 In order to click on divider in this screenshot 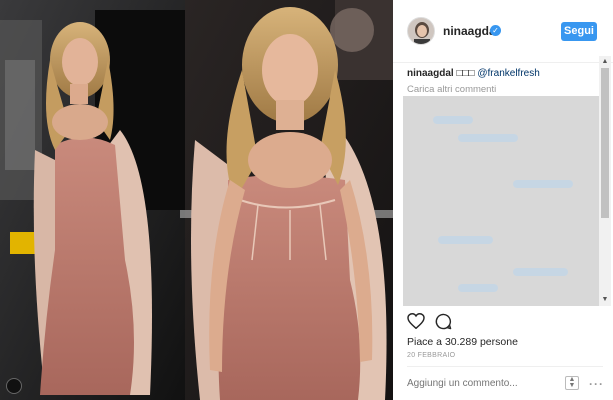, I will do `click(505, 366)`.